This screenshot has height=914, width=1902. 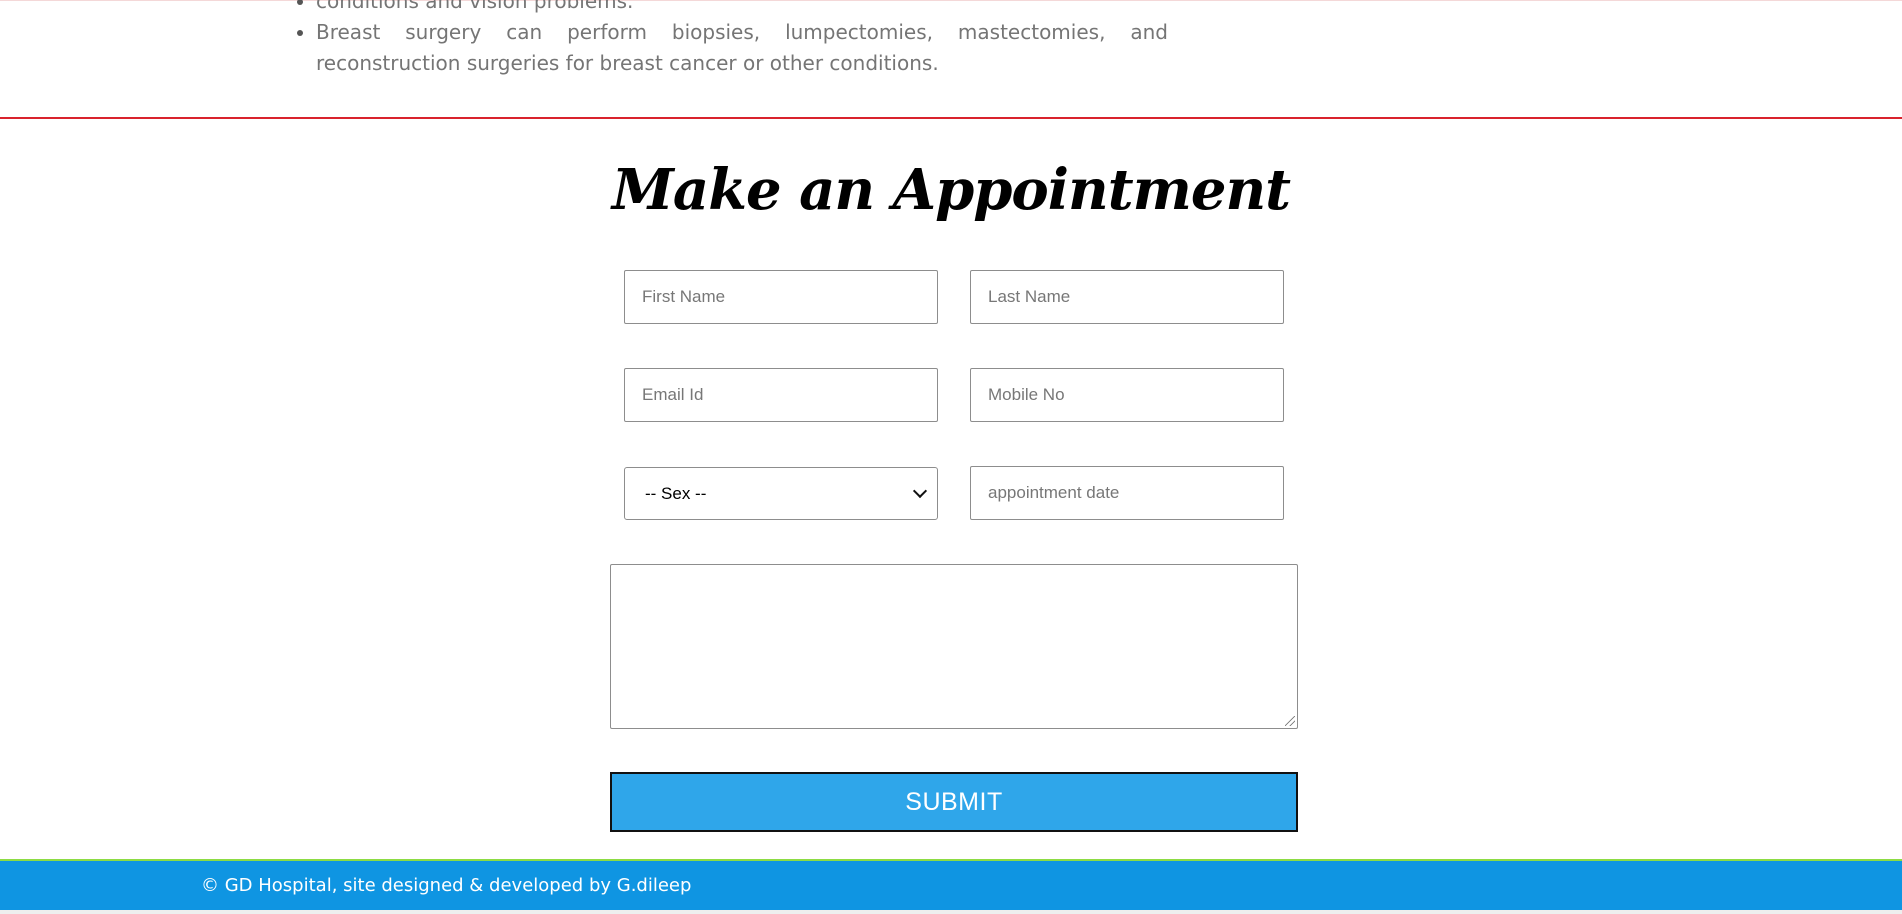 What do you see at coordinates (1127, 395) in the screenshot?
I see `mobile-input` at bounding box center [1127, 395].